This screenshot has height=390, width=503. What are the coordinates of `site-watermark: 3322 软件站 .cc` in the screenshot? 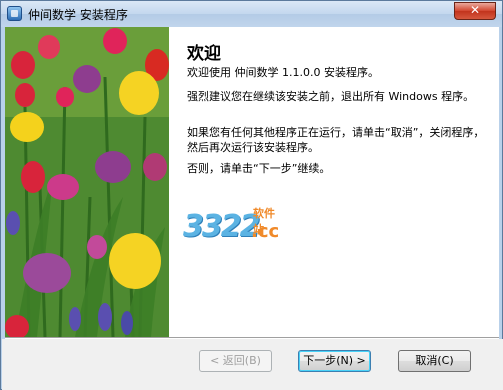 It's located at (233, 233).